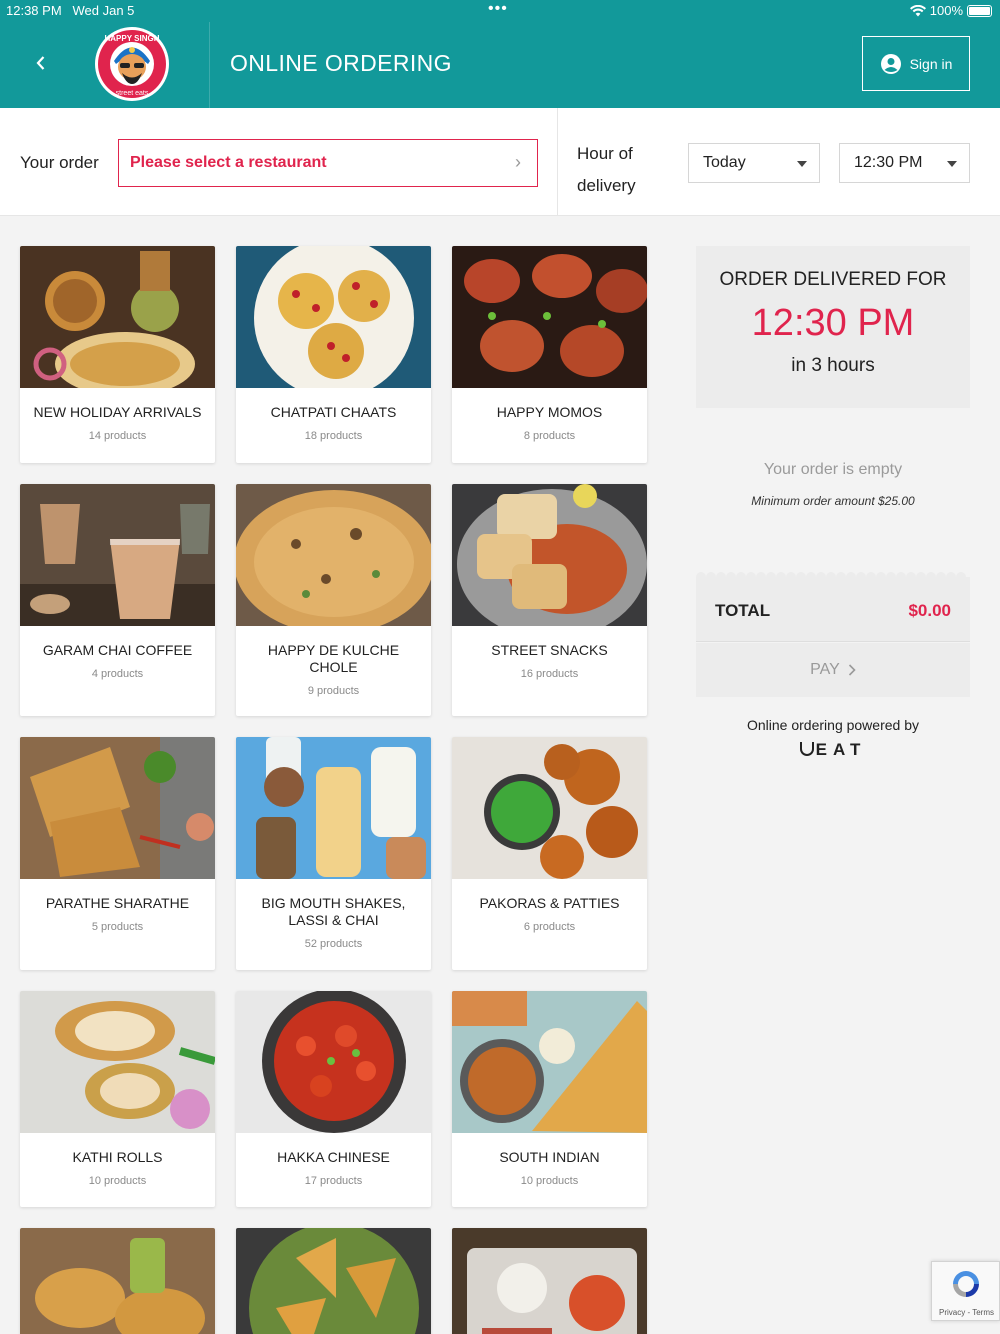 The height and width of the screenshot is (1334, 1000). I want to click on restaurant-selector: Please select a restaurant ›, so click(328, 163).